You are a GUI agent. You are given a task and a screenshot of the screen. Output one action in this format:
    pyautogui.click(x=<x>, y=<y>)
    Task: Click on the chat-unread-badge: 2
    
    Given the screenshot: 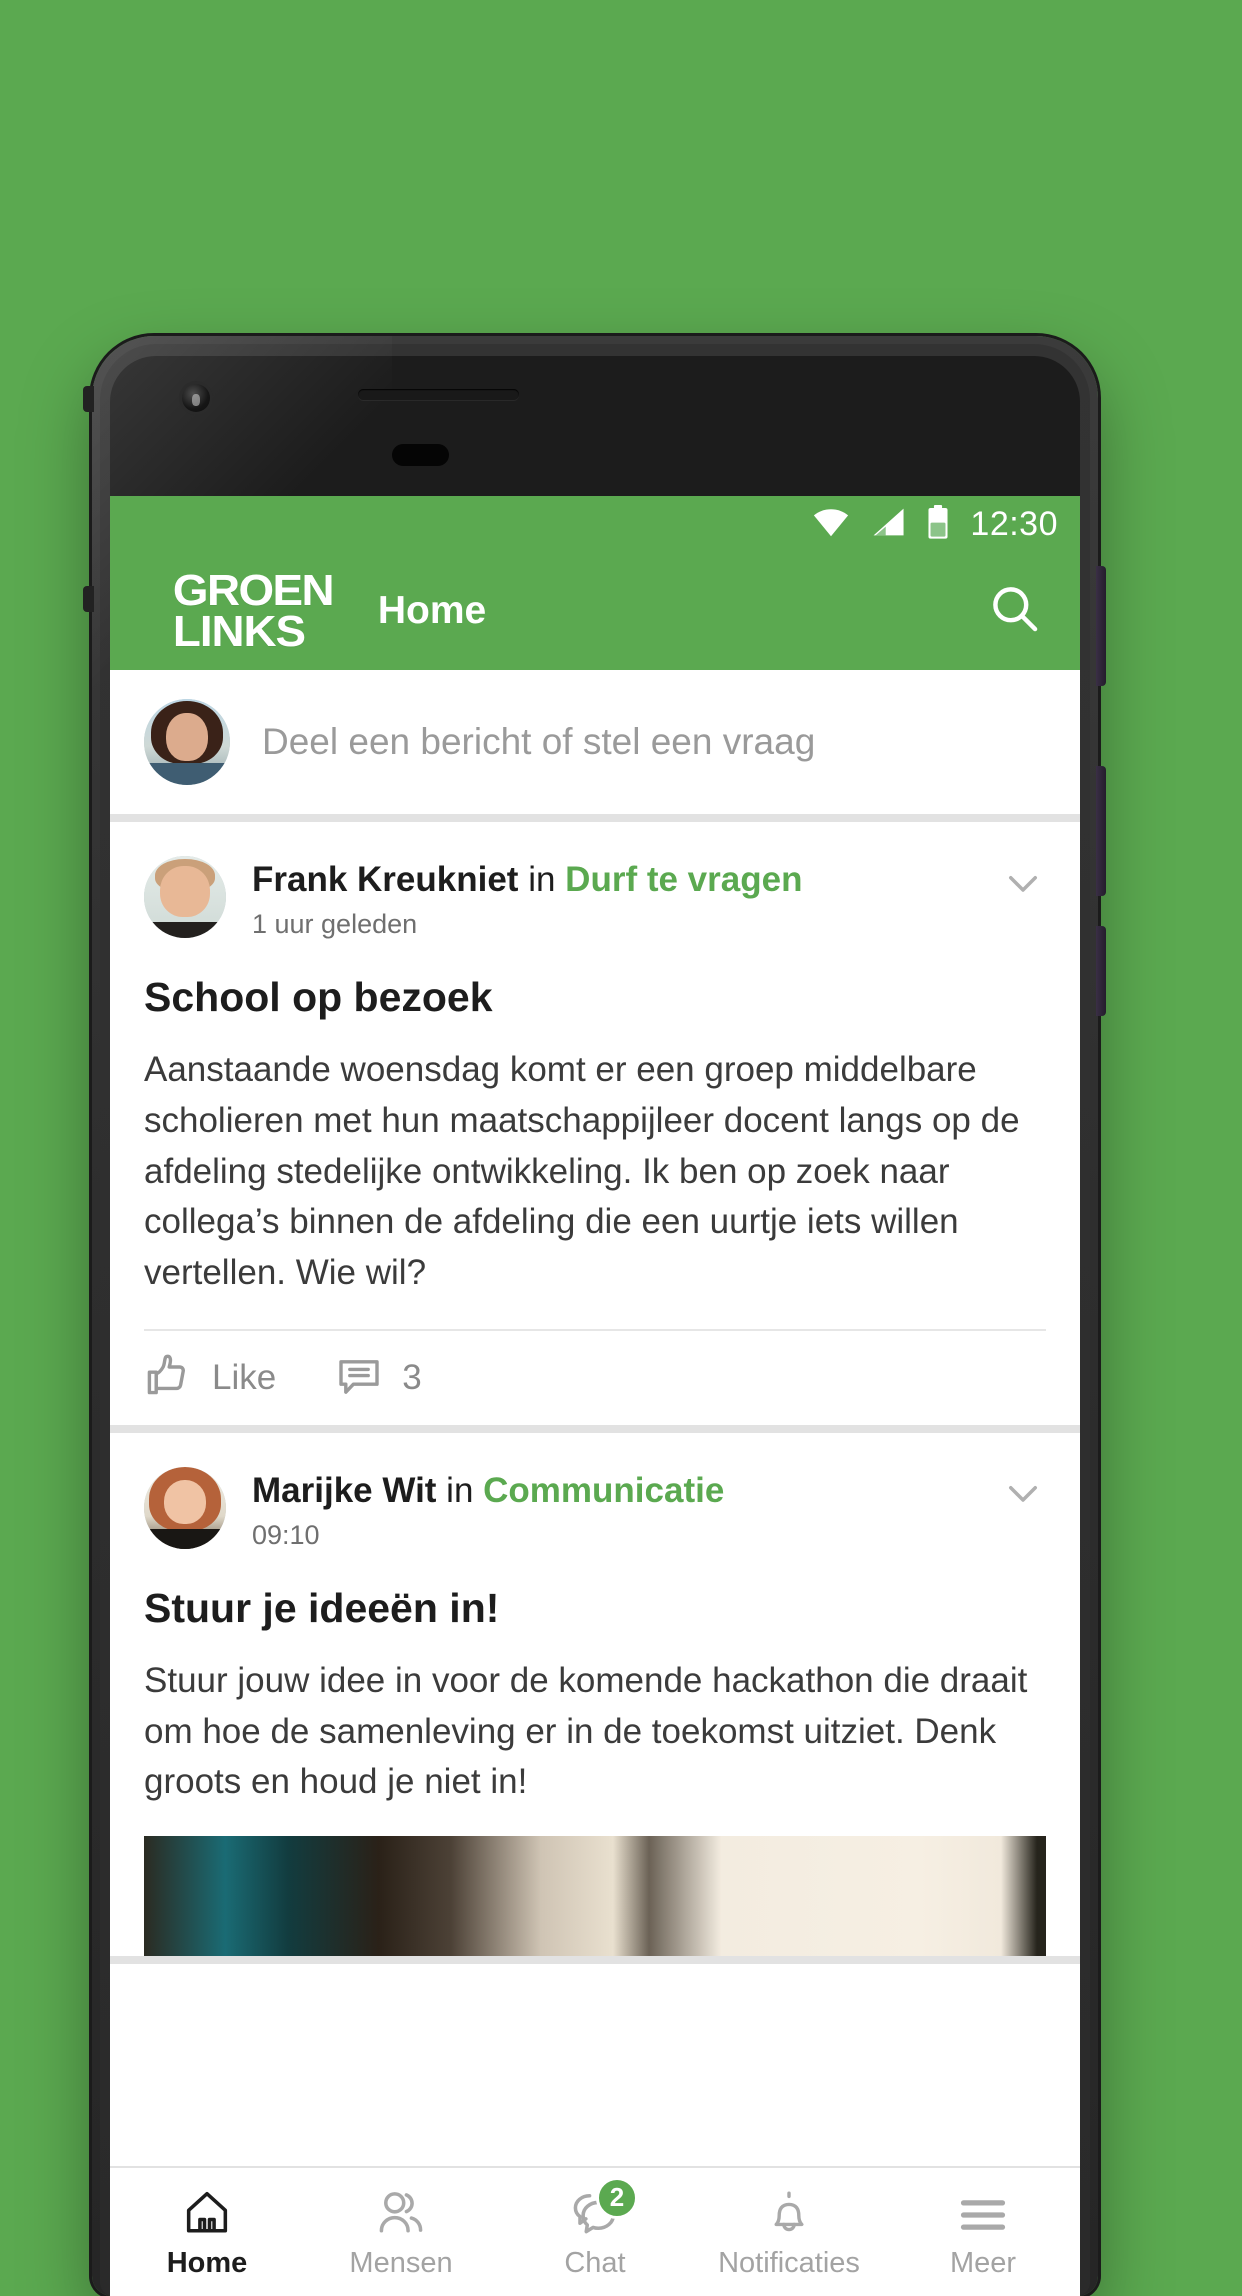 What is the action you would take?
    pyautogui.click(x=617, y=2197)
    